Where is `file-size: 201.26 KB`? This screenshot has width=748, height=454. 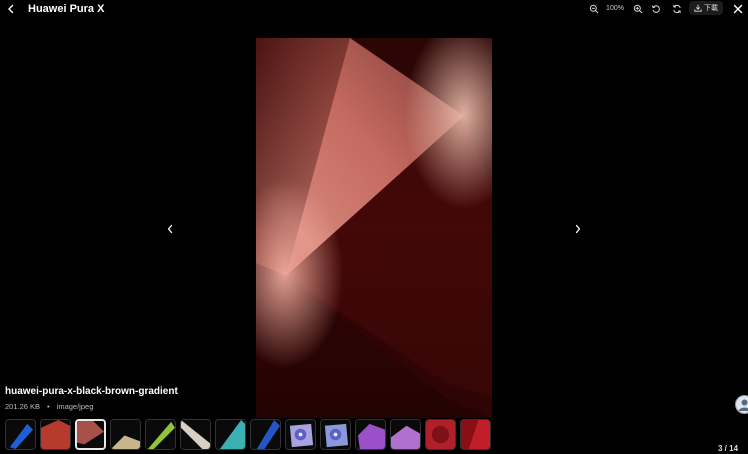 file-size: 201.26 KB is located at coordinates (23, 406).